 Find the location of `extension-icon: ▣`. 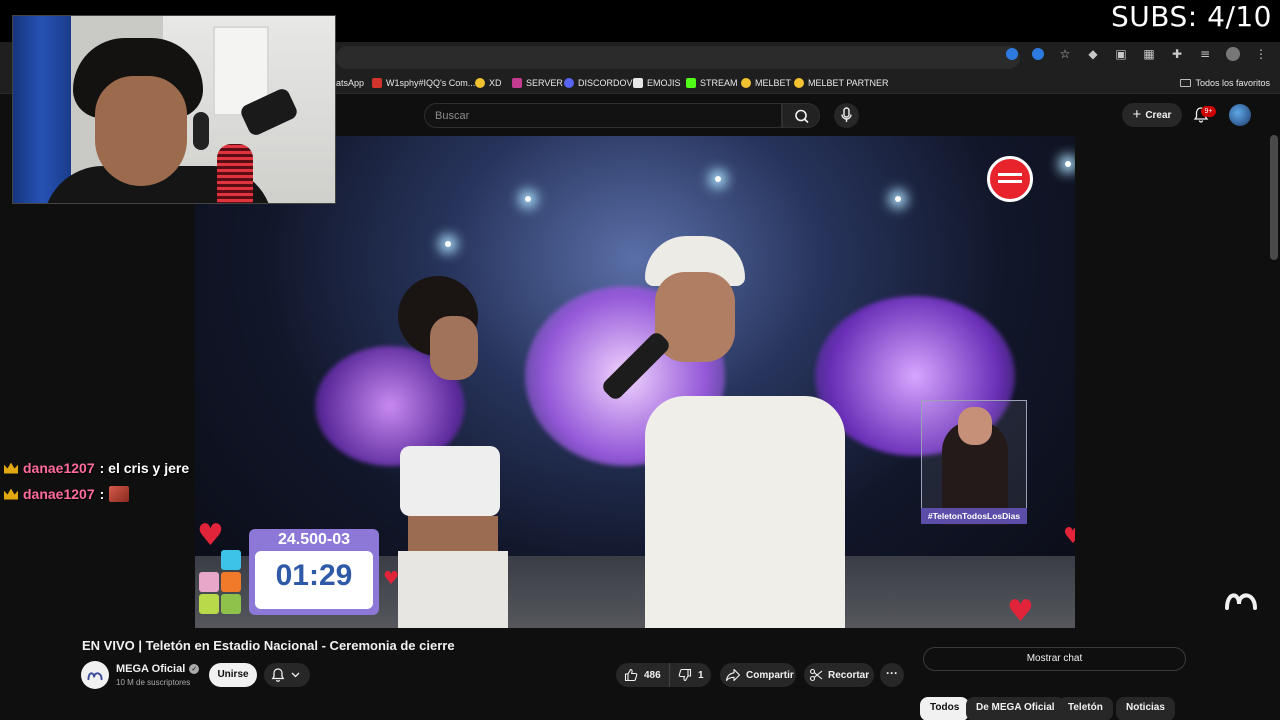

extension-icon: ▣ is located at coordinates (1121, 54).